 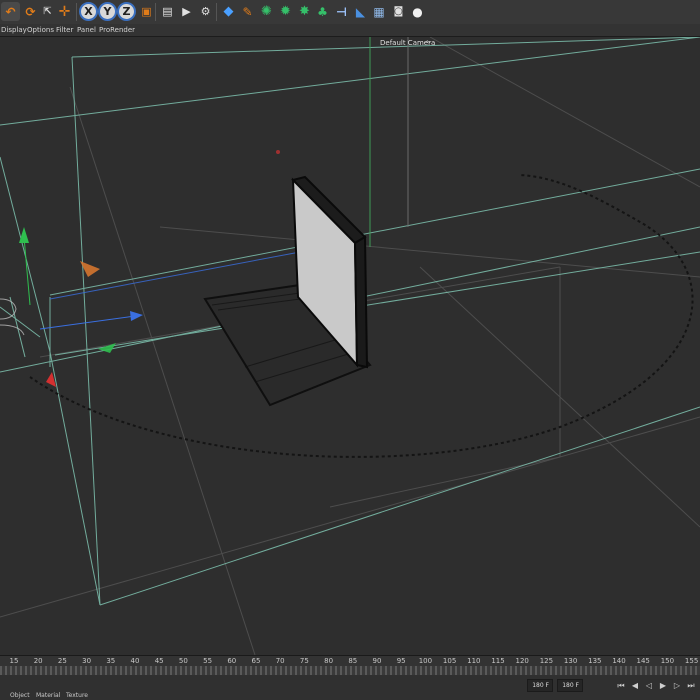 I want to click on timeline-tick-label: 120, so click(x=522, y=661).